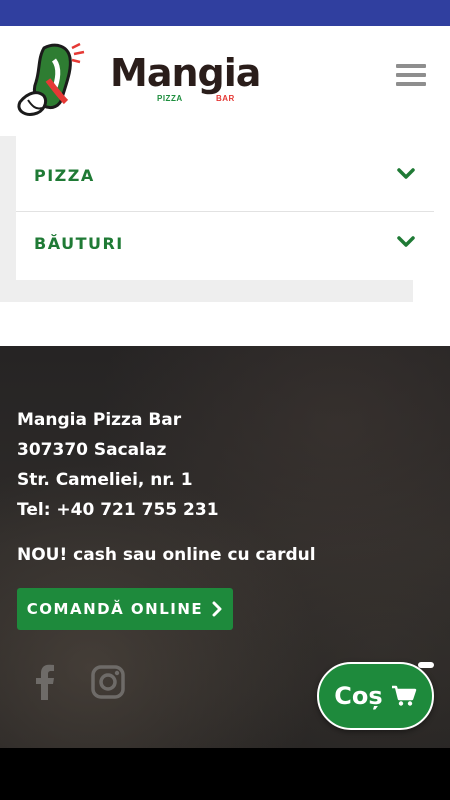  I want to click on address-phone: Tel: +40 721 755 231, so click(118, 510).